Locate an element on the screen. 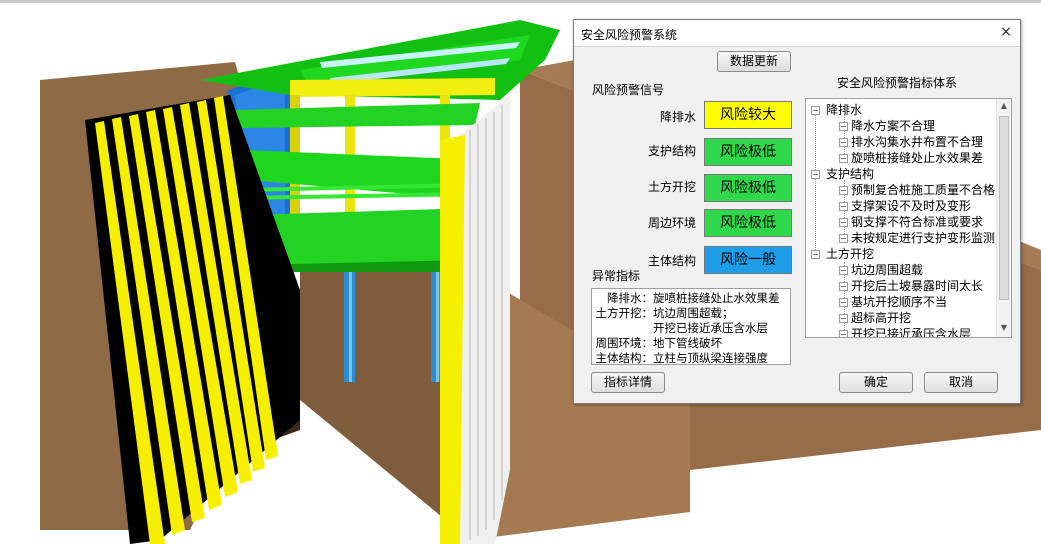  scroll-up-icon: ▲ is located at coordinates (1004, 106).